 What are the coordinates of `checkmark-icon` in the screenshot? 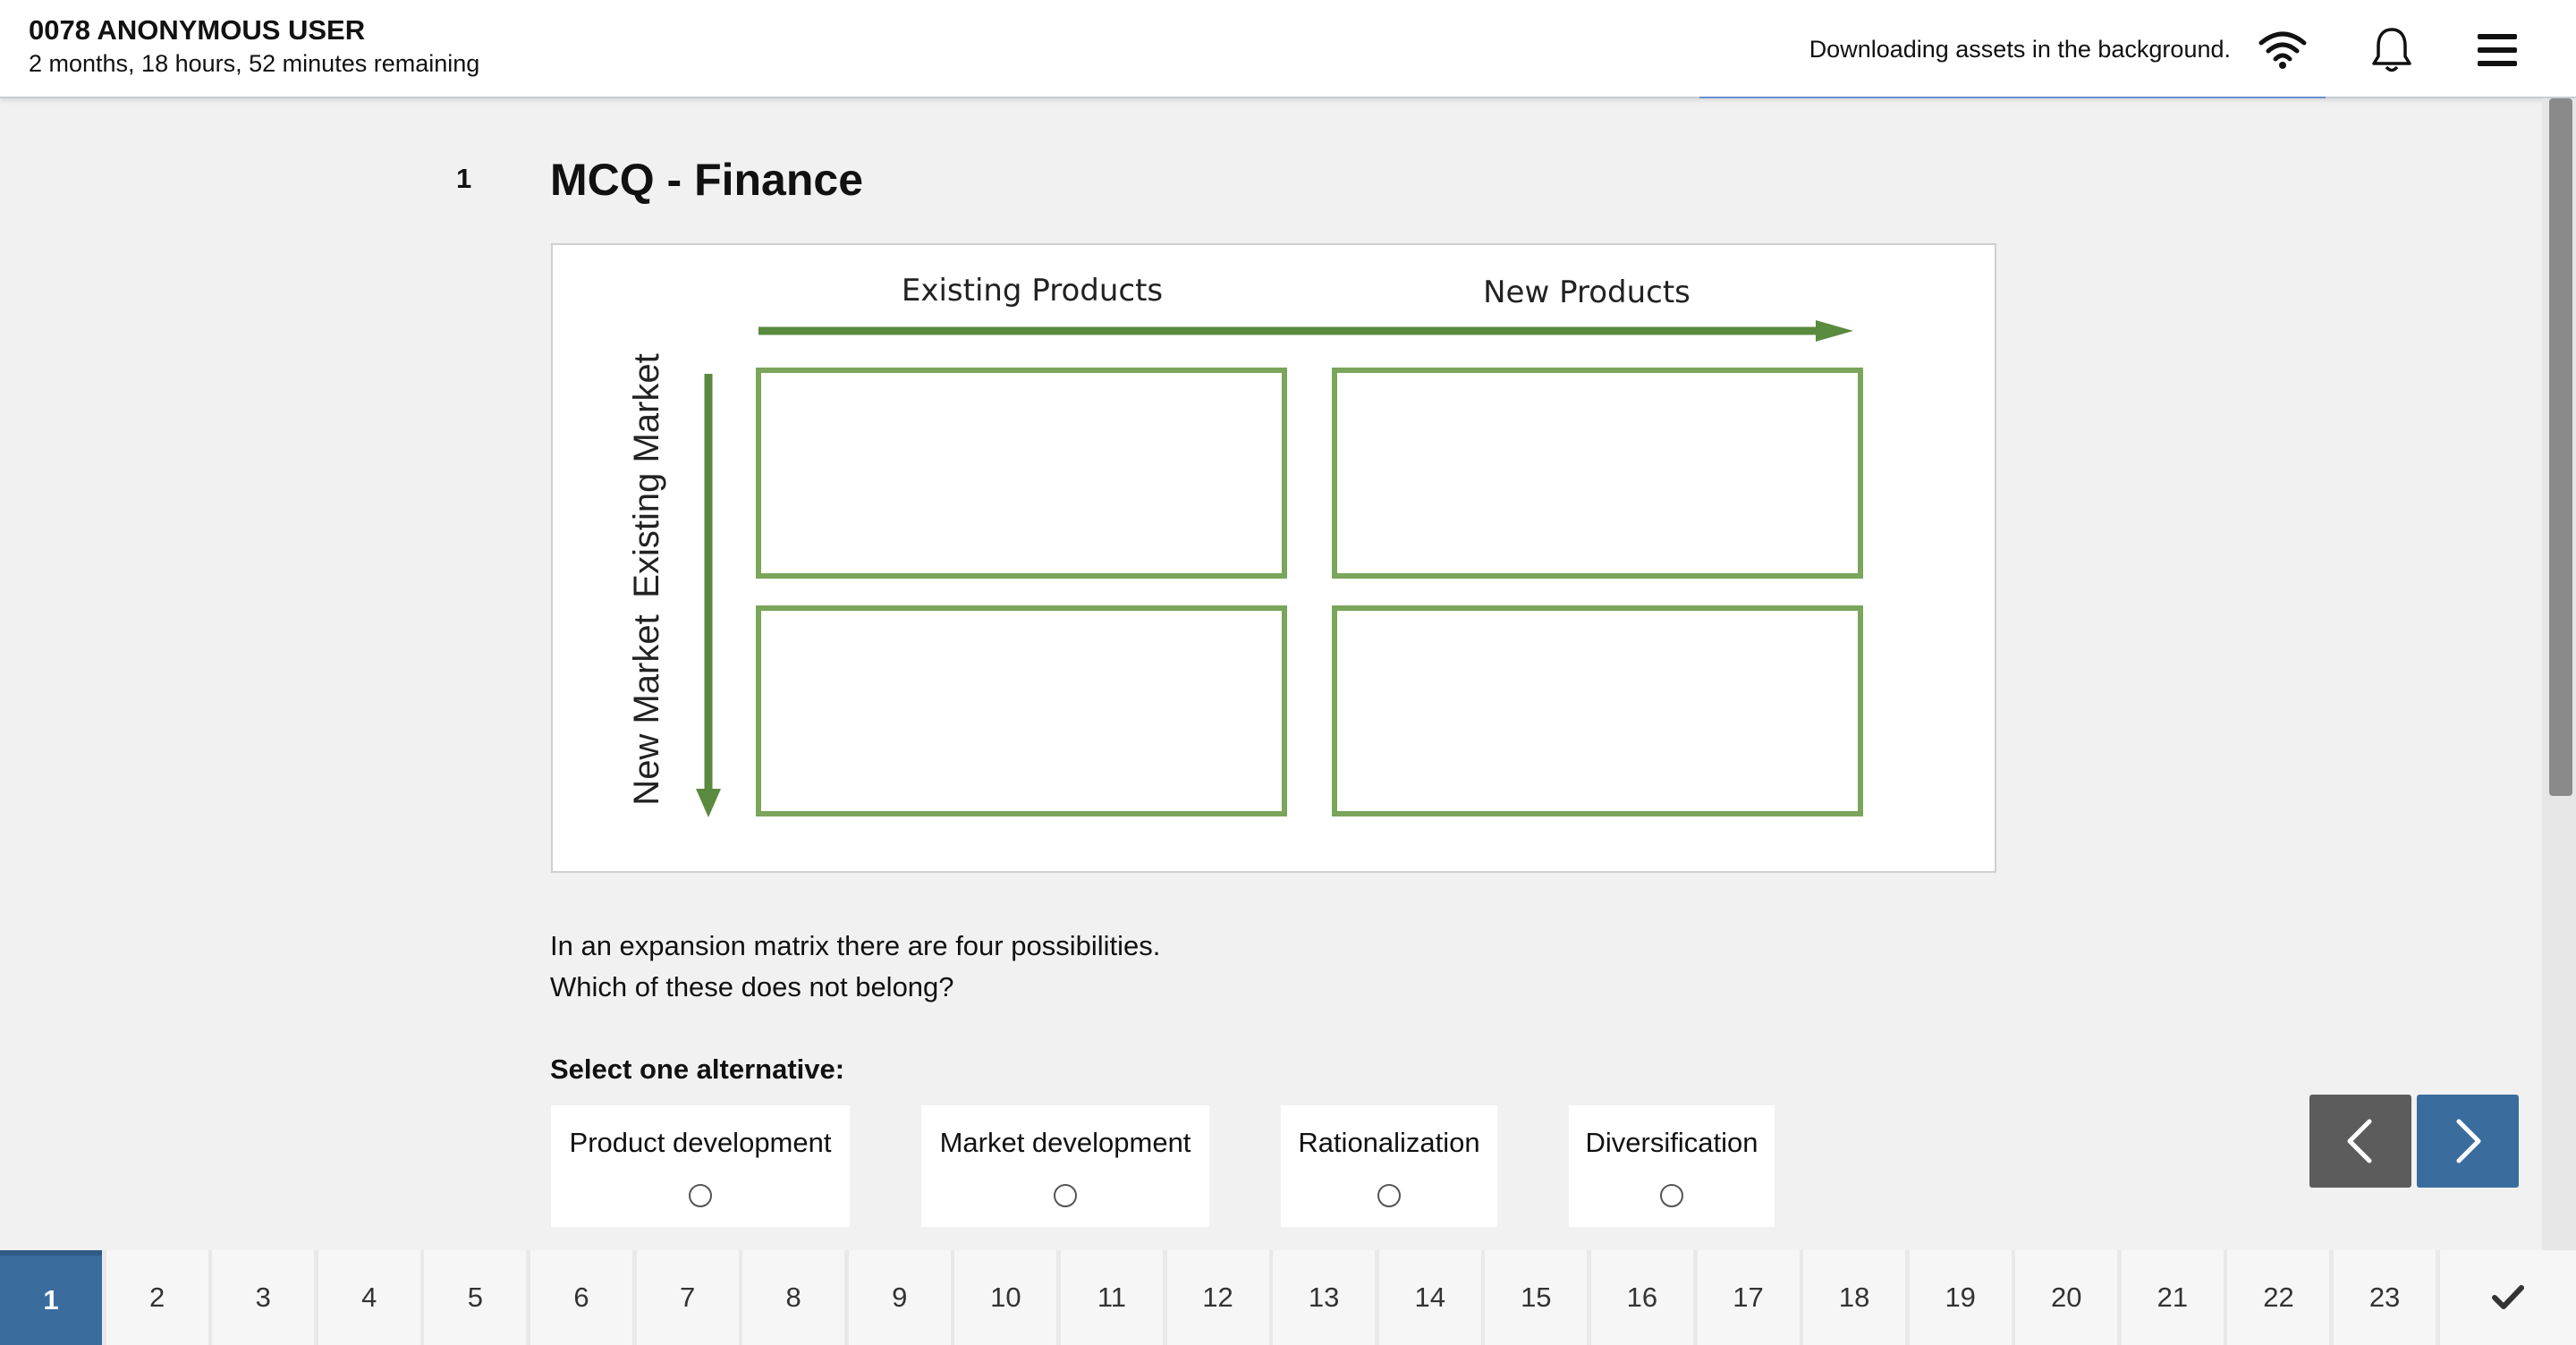 It's located at (2507, 1297).